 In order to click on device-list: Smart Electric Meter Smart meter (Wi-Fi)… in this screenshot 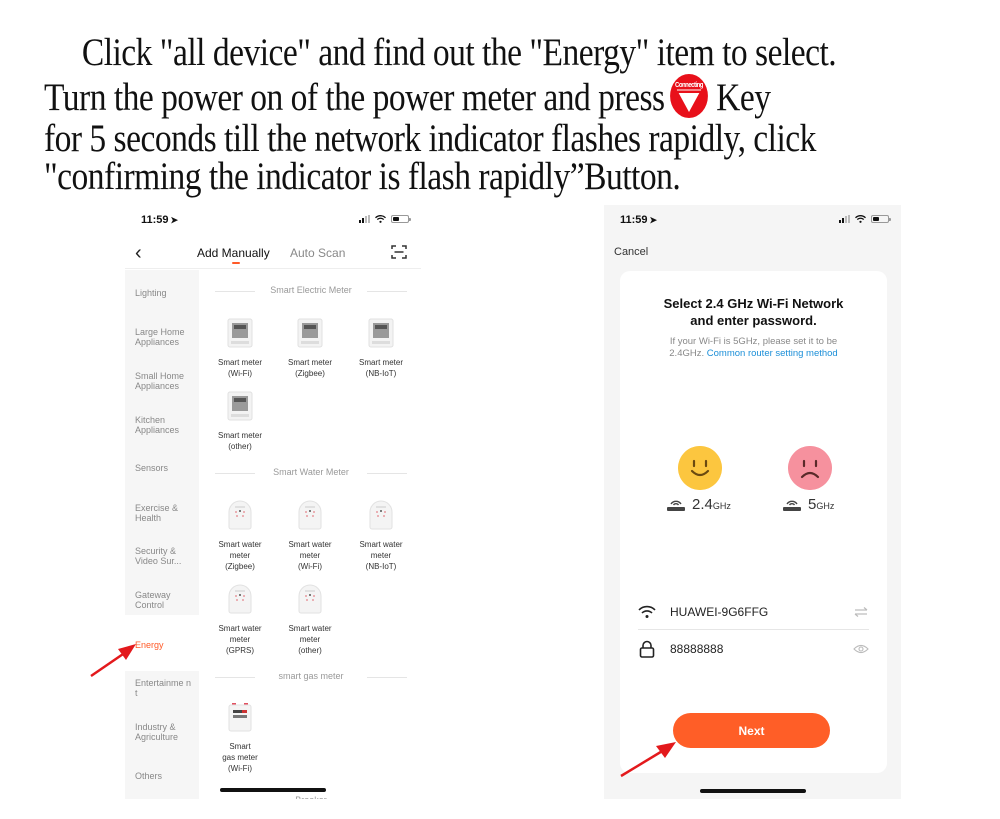, I will do `click(310, 534)`.